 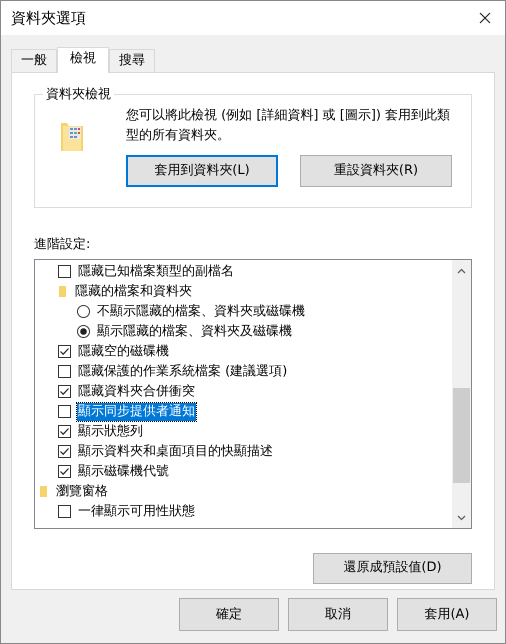 I want to click on tab: 一般, so click(x=34, y=60).